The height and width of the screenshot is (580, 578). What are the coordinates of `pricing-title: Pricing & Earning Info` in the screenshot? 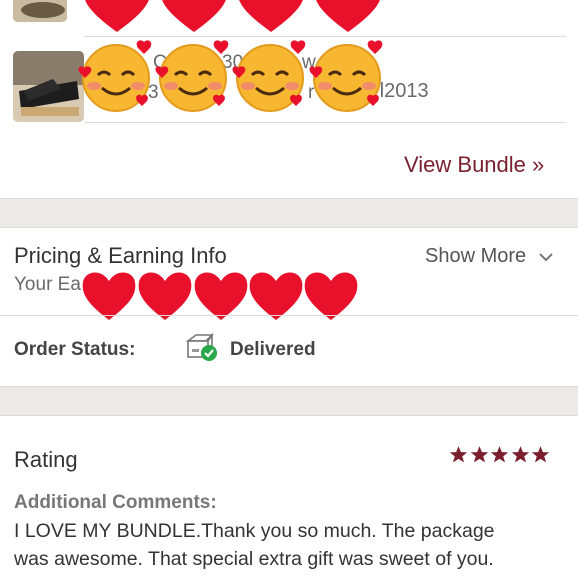 It's located at (120, 255).